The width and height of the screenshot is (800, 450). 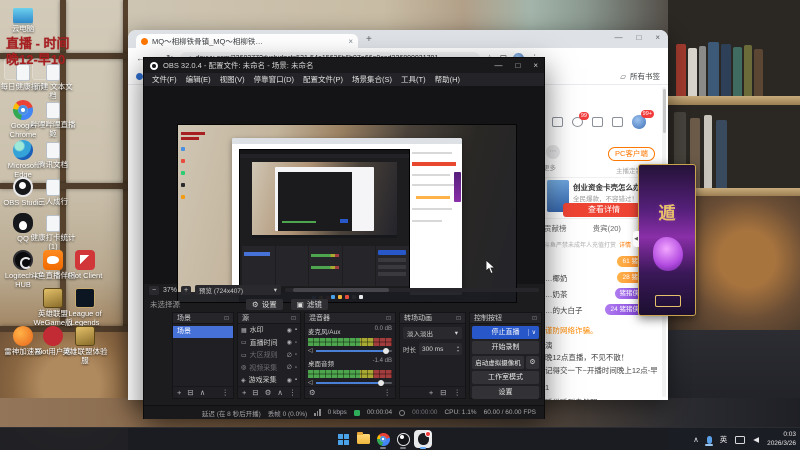 What do you see at coordinates (740, 439) in the screenshot?
I see `display-tray-icon` at bounding box center [740, 439].